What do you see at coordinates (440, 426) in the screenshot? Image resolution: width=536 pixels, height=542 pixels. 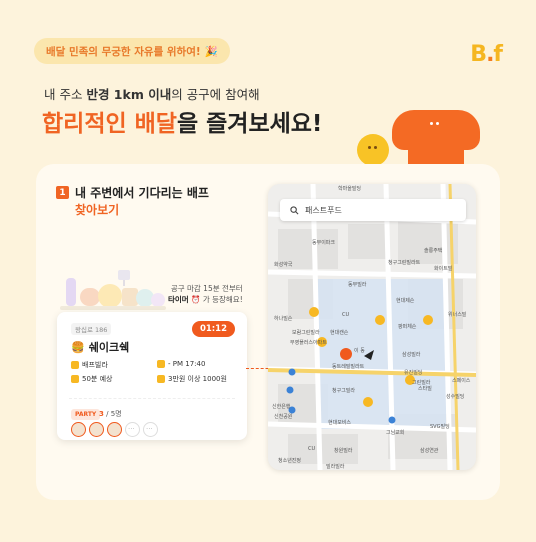 I see `svg-text: SVG빌딩` at bounding box center [440, 426].